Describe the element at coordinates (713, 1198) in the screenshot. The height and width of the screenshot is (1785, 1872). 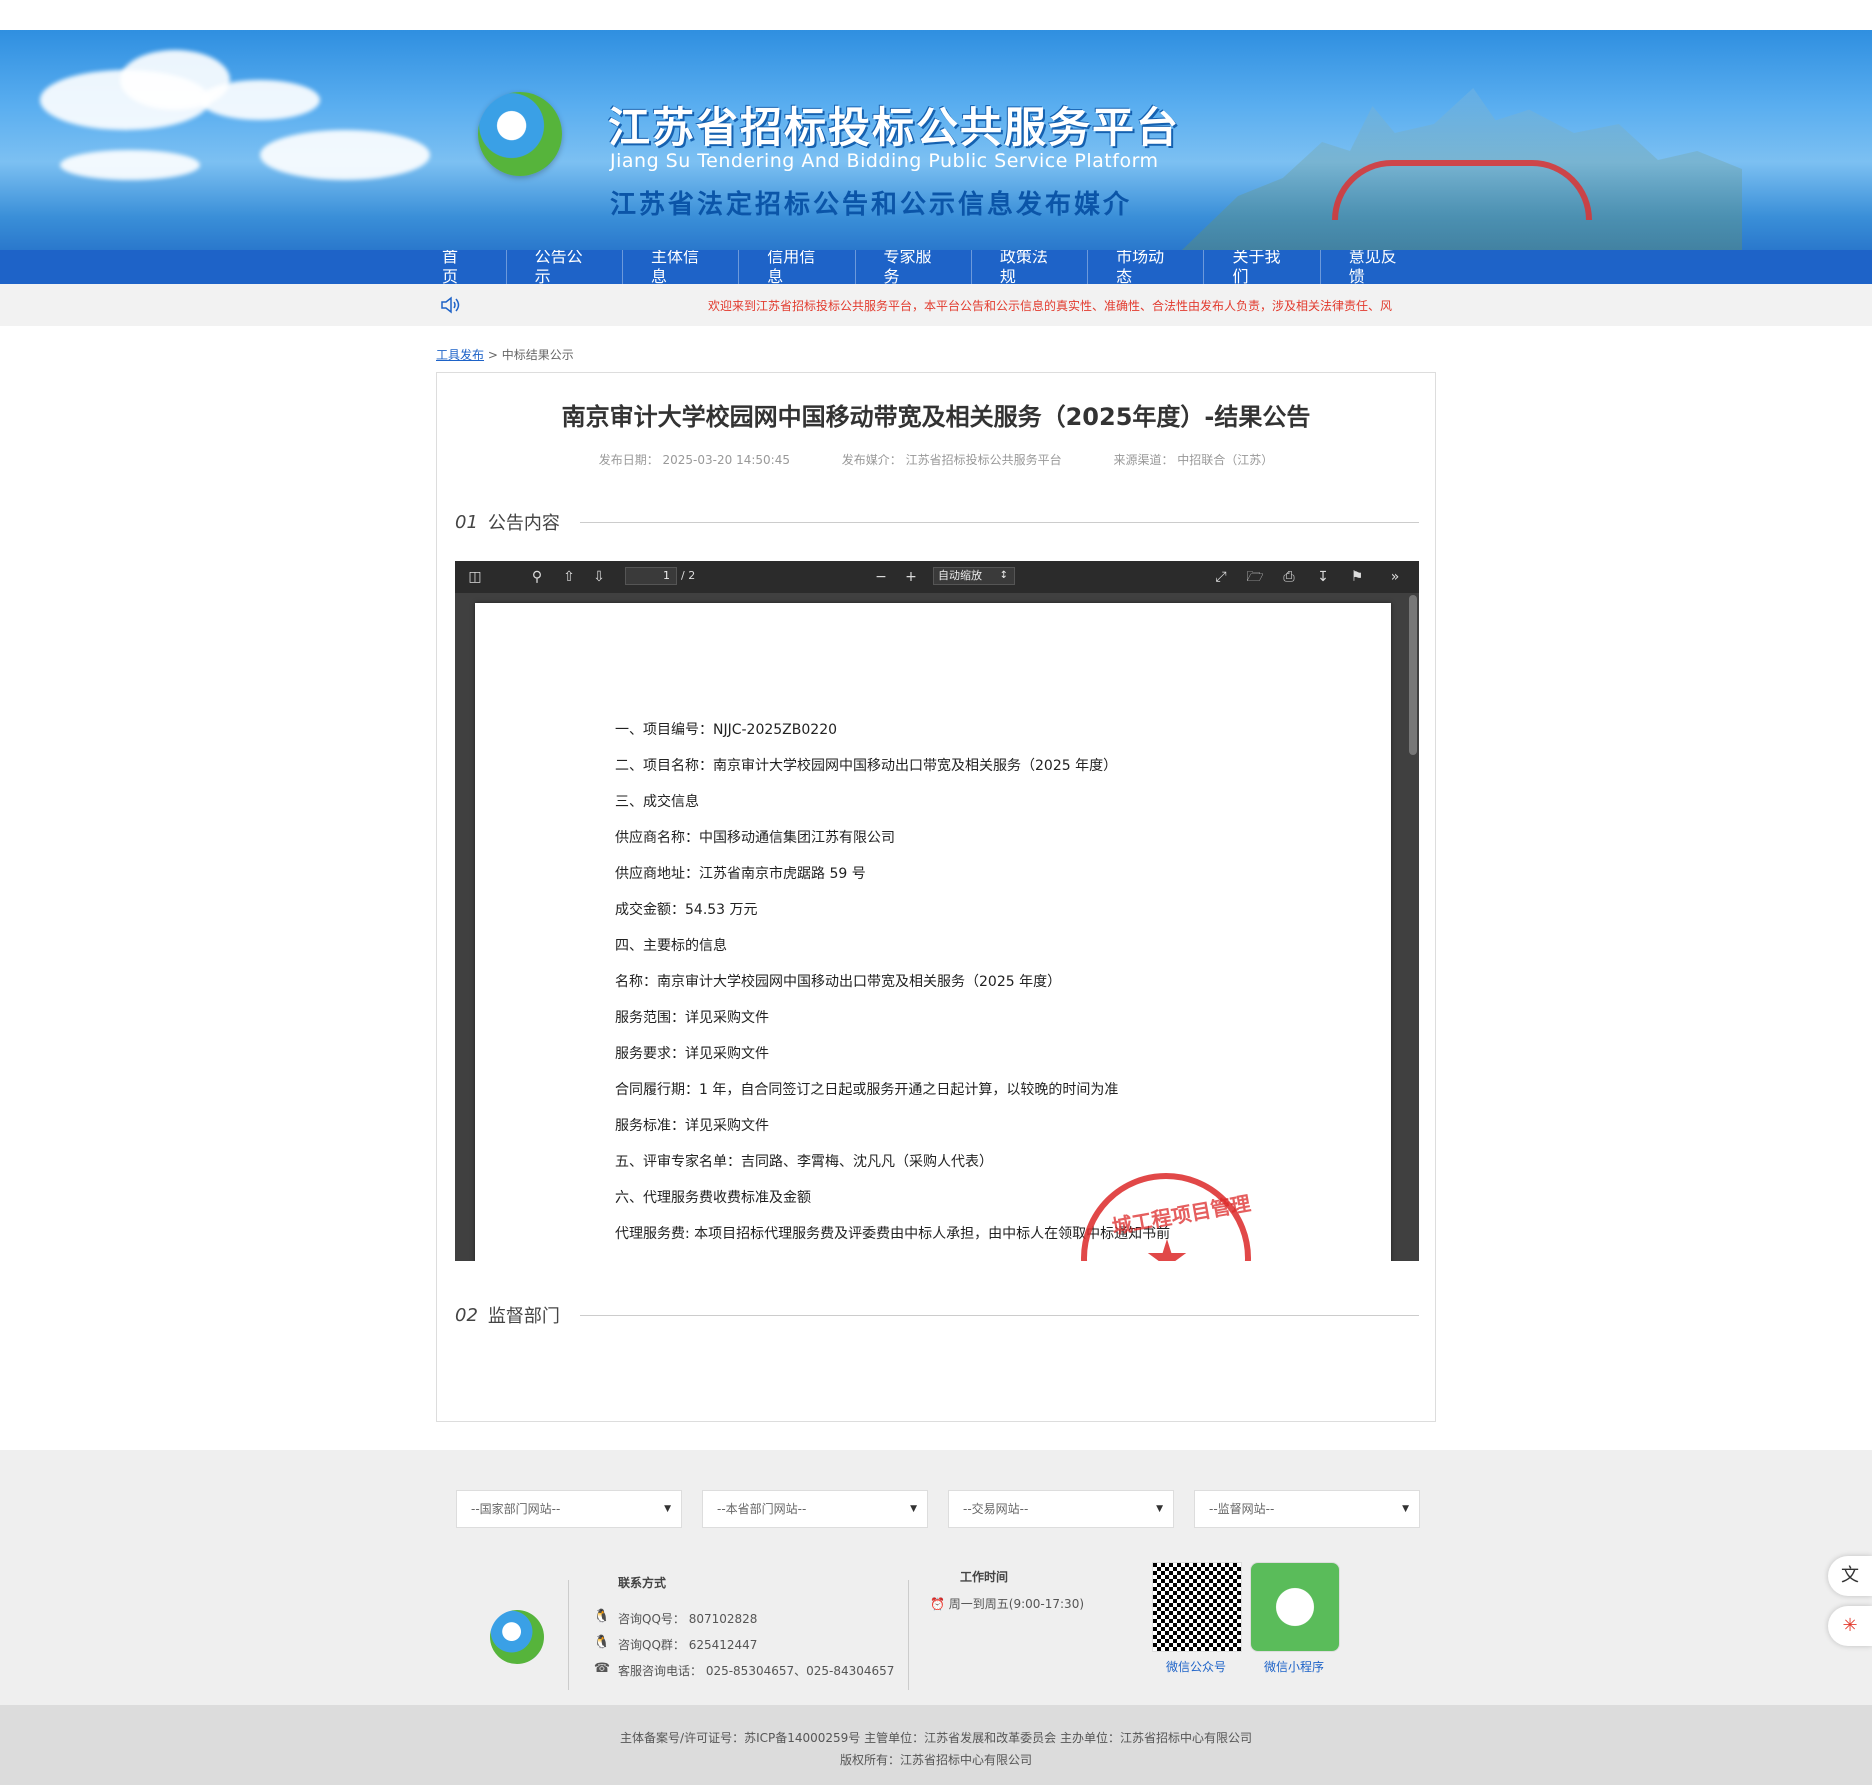
I see `doc-line: 六、代理服务费收费标准及金额` at that location.